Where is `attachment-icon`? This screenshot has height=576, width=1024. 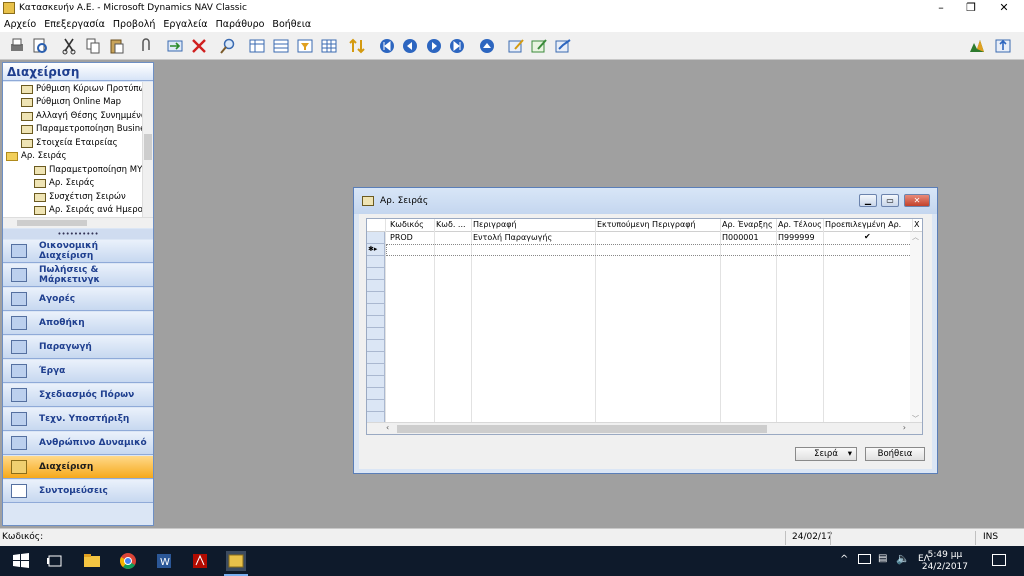 attachment-icon is located at coordinates (146, 46).